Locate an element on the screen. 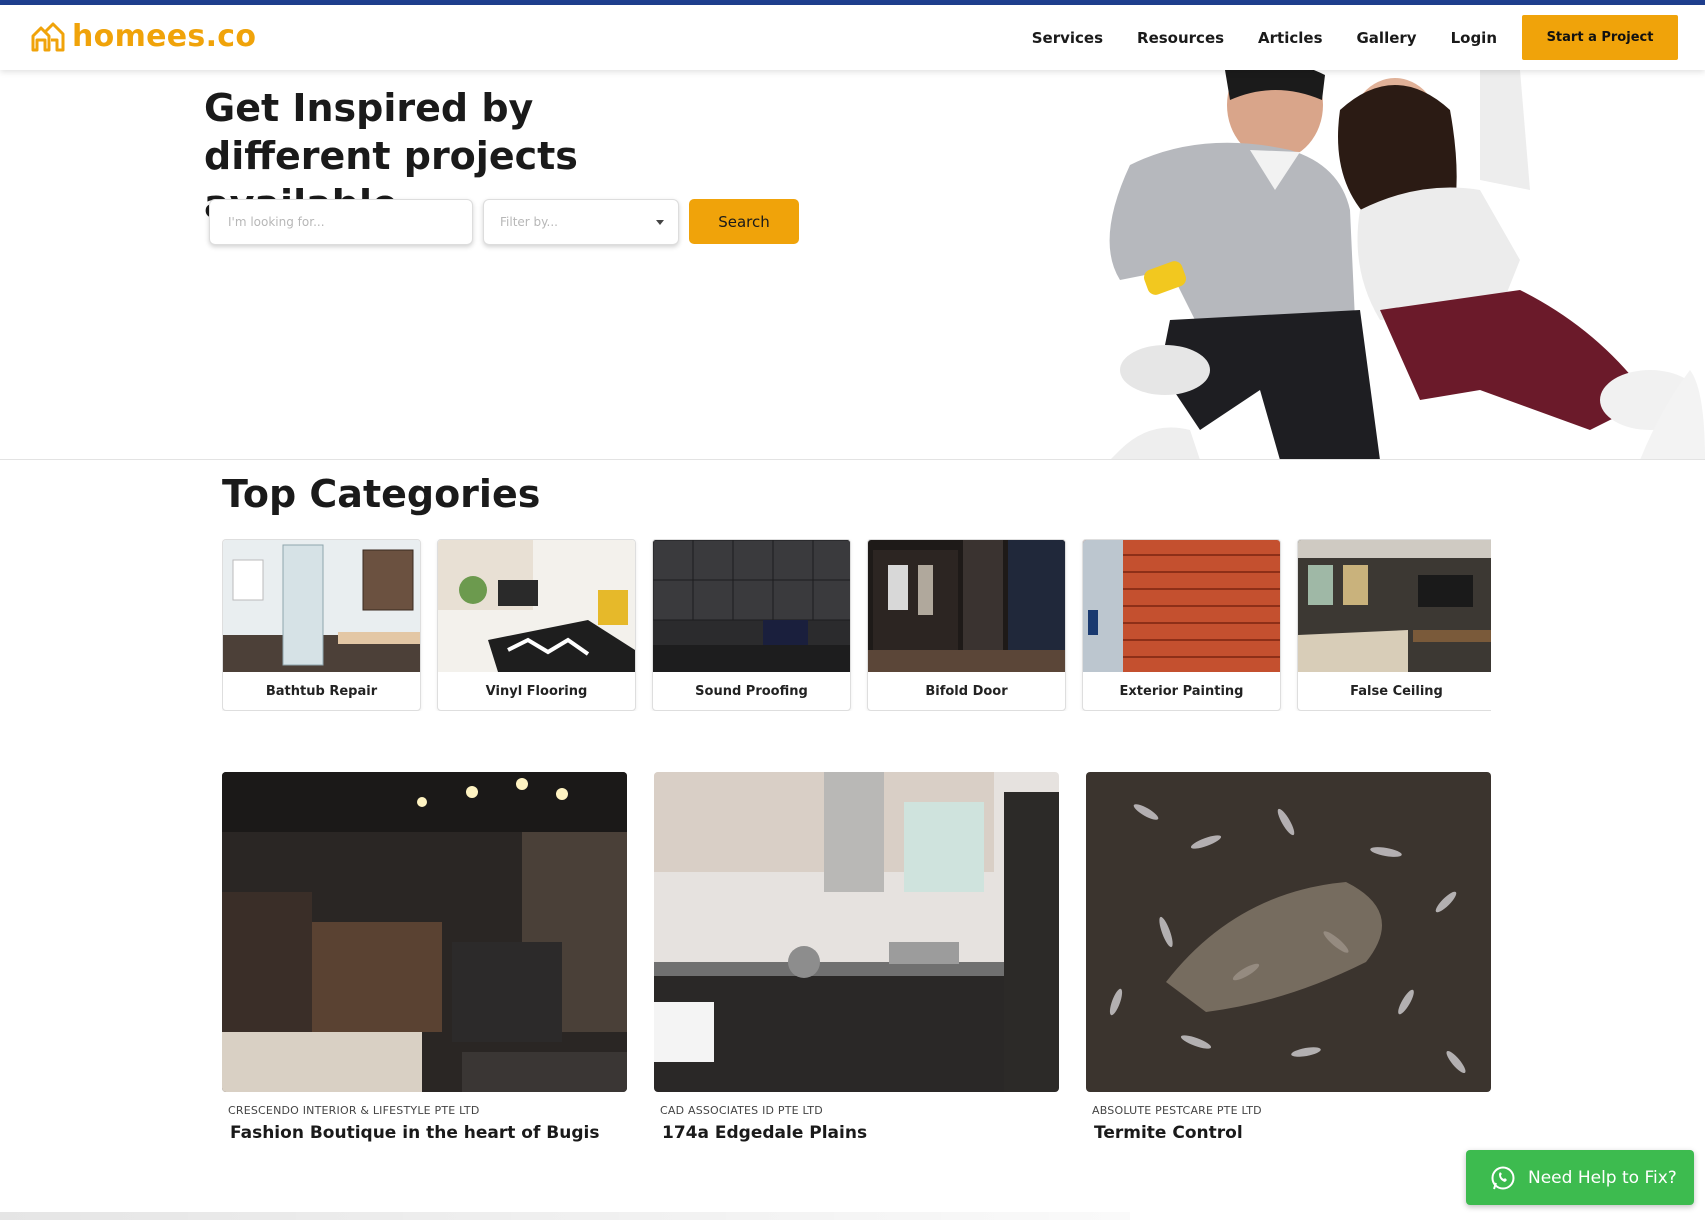 This screenshot has height=1220, width=1705. nav-articles: Articles is located at coordinates (1290, 38).